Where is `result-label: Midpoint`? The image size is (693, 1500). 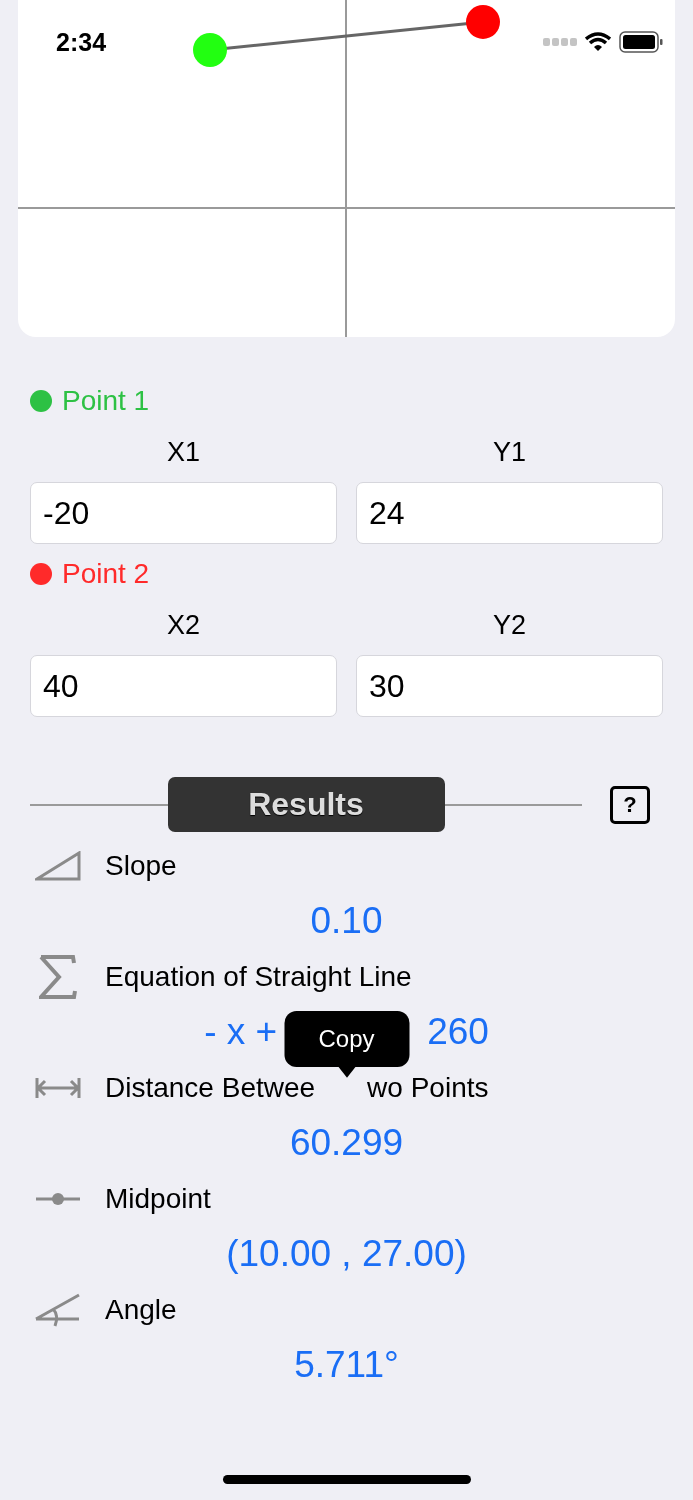
result-label: Midpoint is located at coordinates (158, 1198).